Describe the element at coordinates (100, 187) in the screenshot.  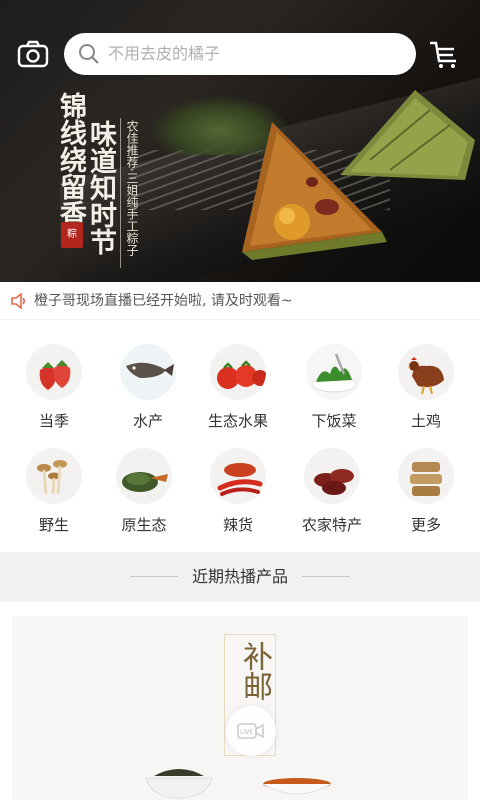
I see `banner-title-2: 味道知时节` at that location.